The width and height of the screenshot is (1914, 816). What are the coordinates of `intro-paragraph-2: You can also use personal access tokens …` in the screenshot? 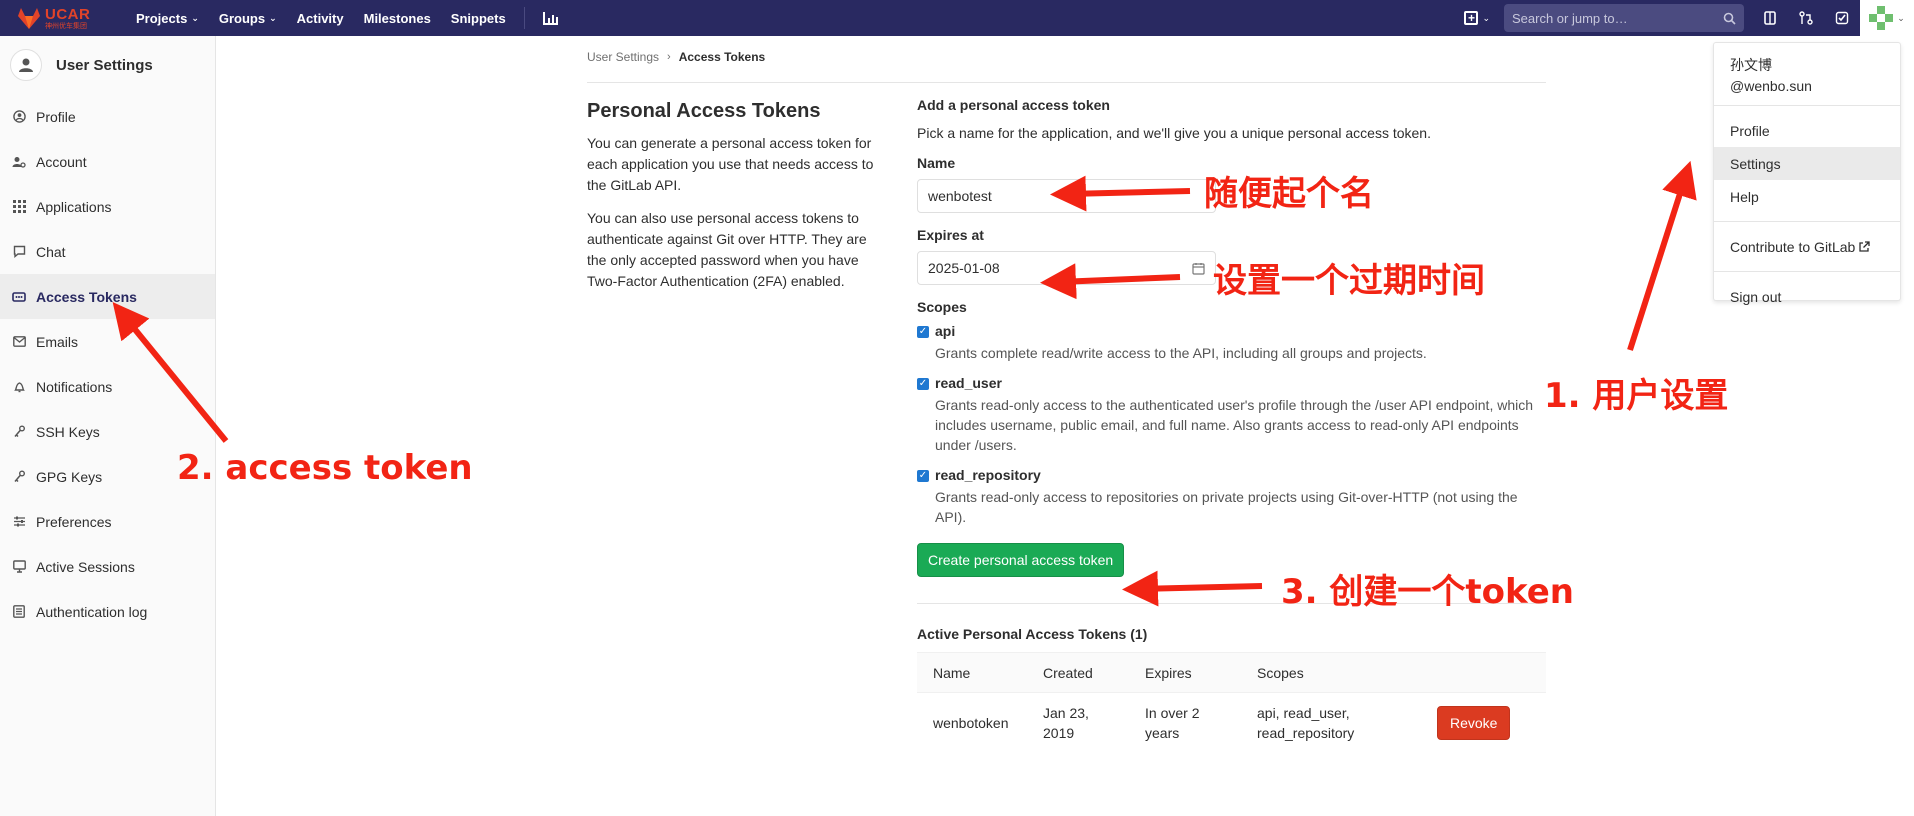 It's located at (727, 249).